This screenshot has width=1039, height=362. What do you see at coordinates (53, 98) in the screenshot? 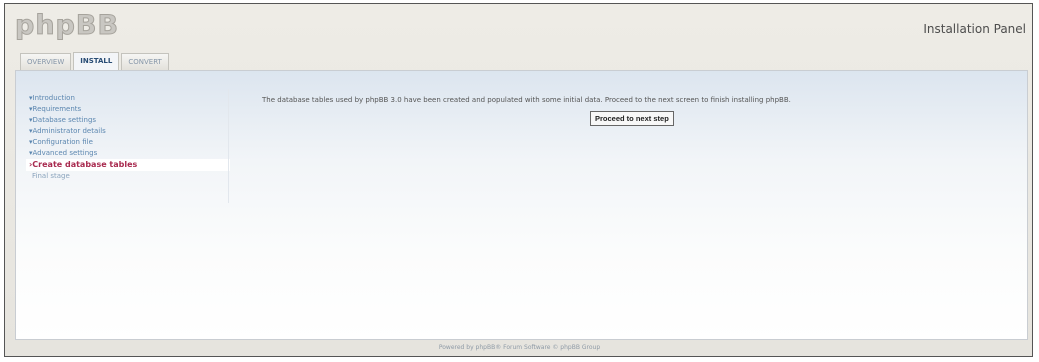
I see `menu-item-label: Introduction` at bounding box center [53, 98].